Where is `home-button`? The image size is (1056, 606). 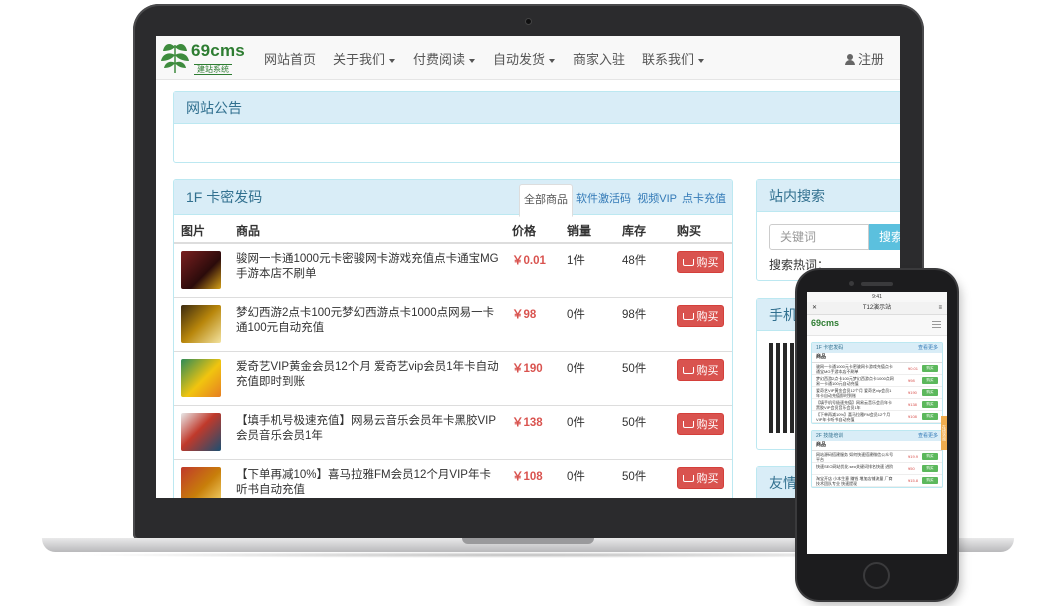 home-button is located at coordinates (876, 575).